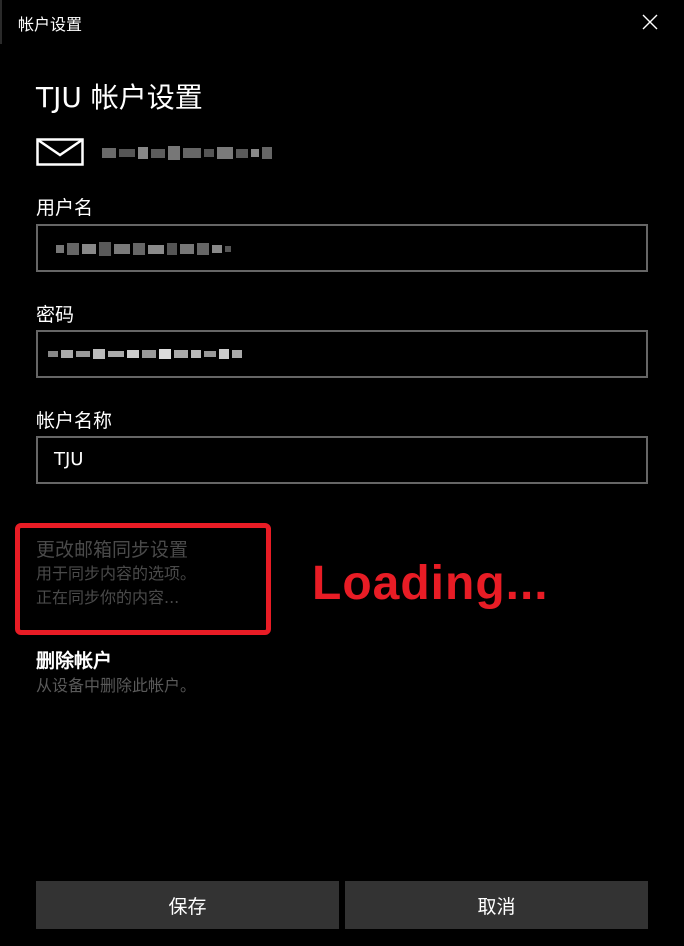 Image resolution: width=684 pixels, height=946 pixels. I want to click on password-label: 密码, so click(55, 315).